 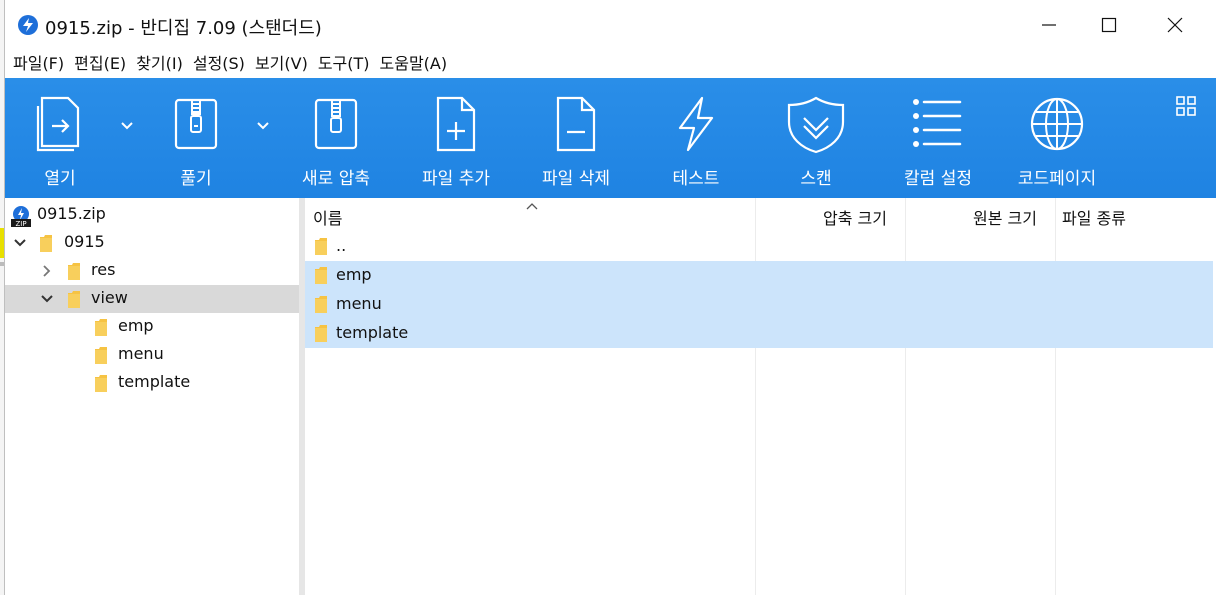 I want to click on extract-dropdown-icon, so click(x=263, y=125).